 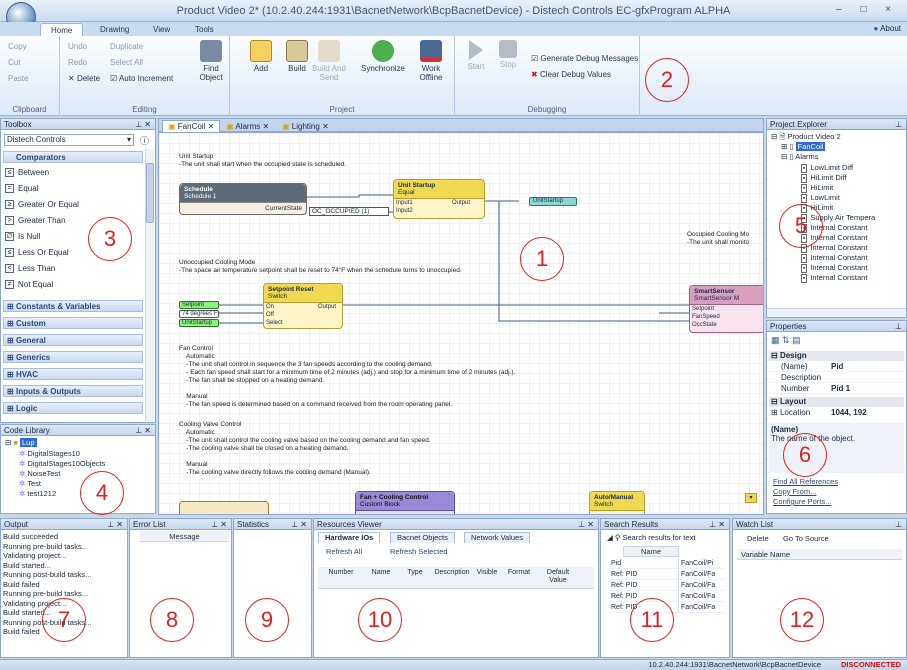 What do you see at coordinates (73, 340) in the screenshot?
I see `toolbox-section: ⊞ General` at bounding box center [73, 340].